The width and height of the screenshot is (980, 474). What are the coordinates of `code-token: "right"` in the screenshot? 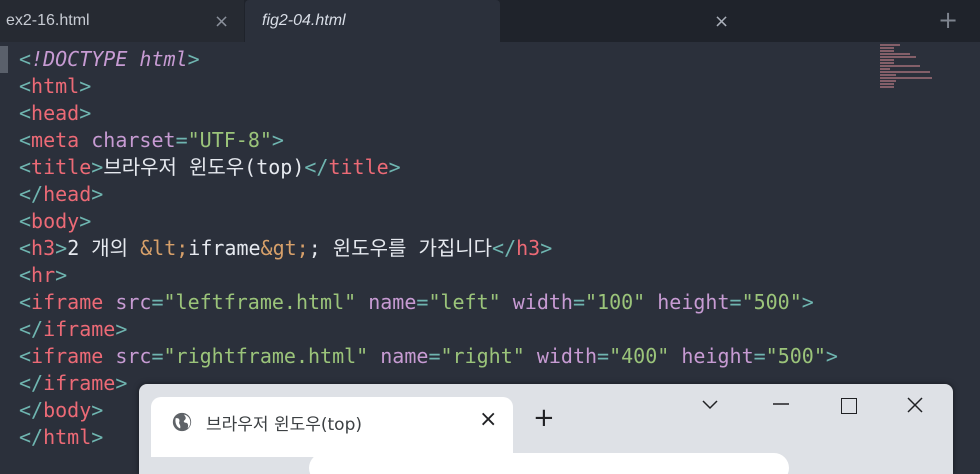 It's located at (482, 356).